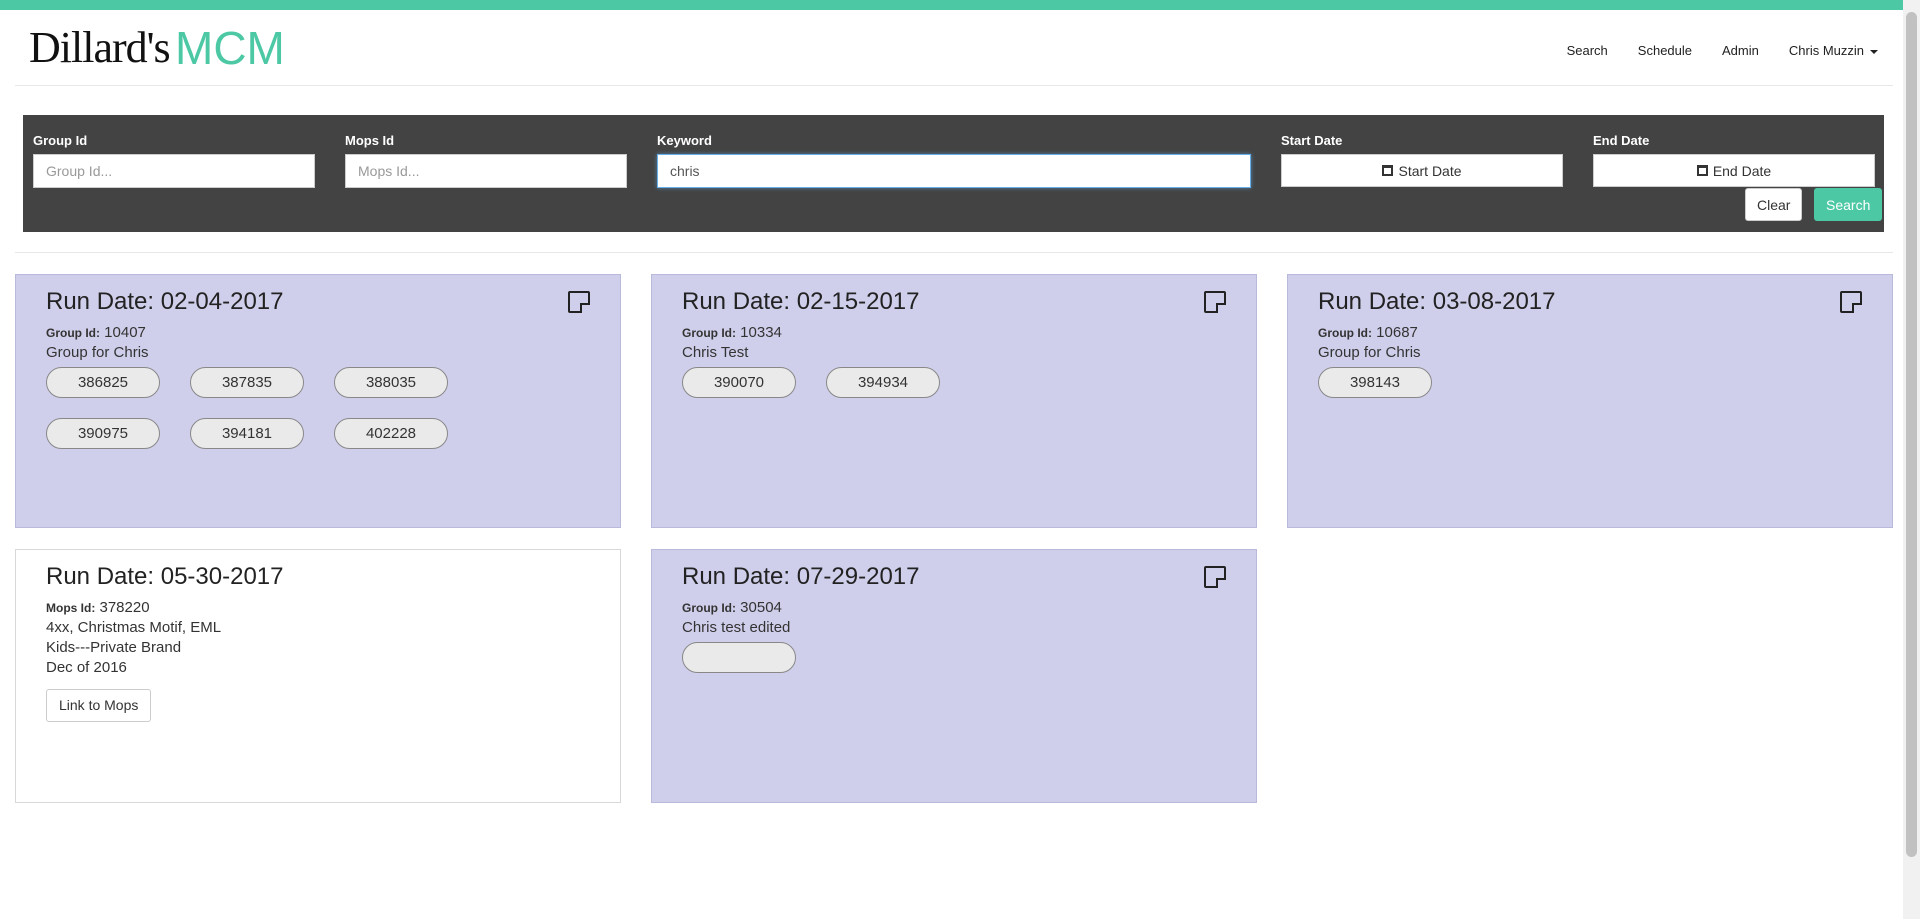  What do you see at coordinates (1598, 392) in the screenshot?
I see `mops-pill-list: 398143` at bounding box center [1598, 392].